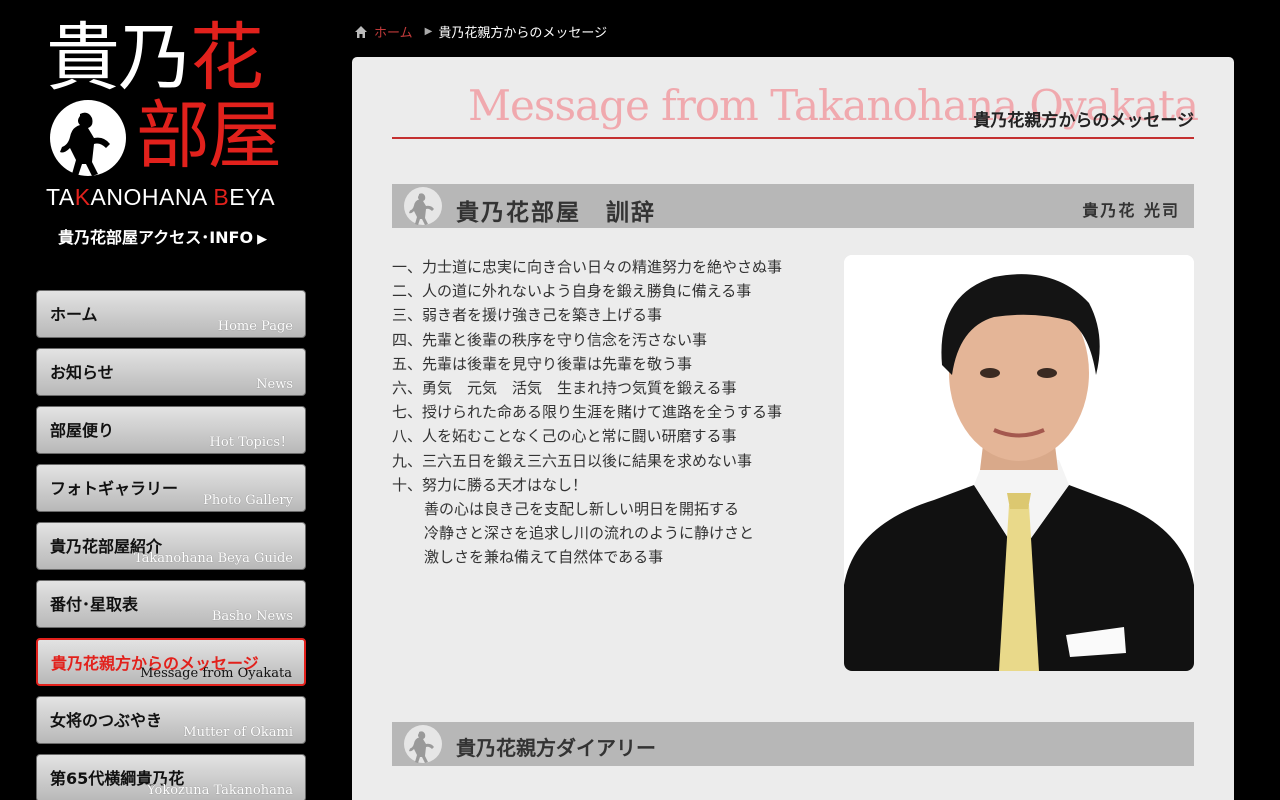 The height and width of the screenshot is (800, 1280). Describe the element at coordinates (162, 236) in the screenshot. I see `access-info-link: 貴乃花部屋アクセス･INFO ▶` at that location.